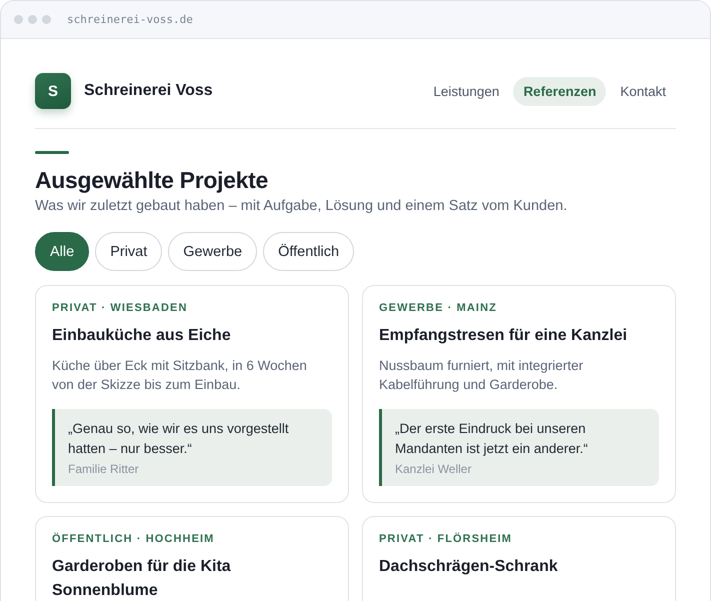 The width and height of the screenshot is (711, 601). Describe the element at coordinates (142, 579) in the screenshot. I see `project-title: Garderoben für die Kita Sonnenblume` at that location.